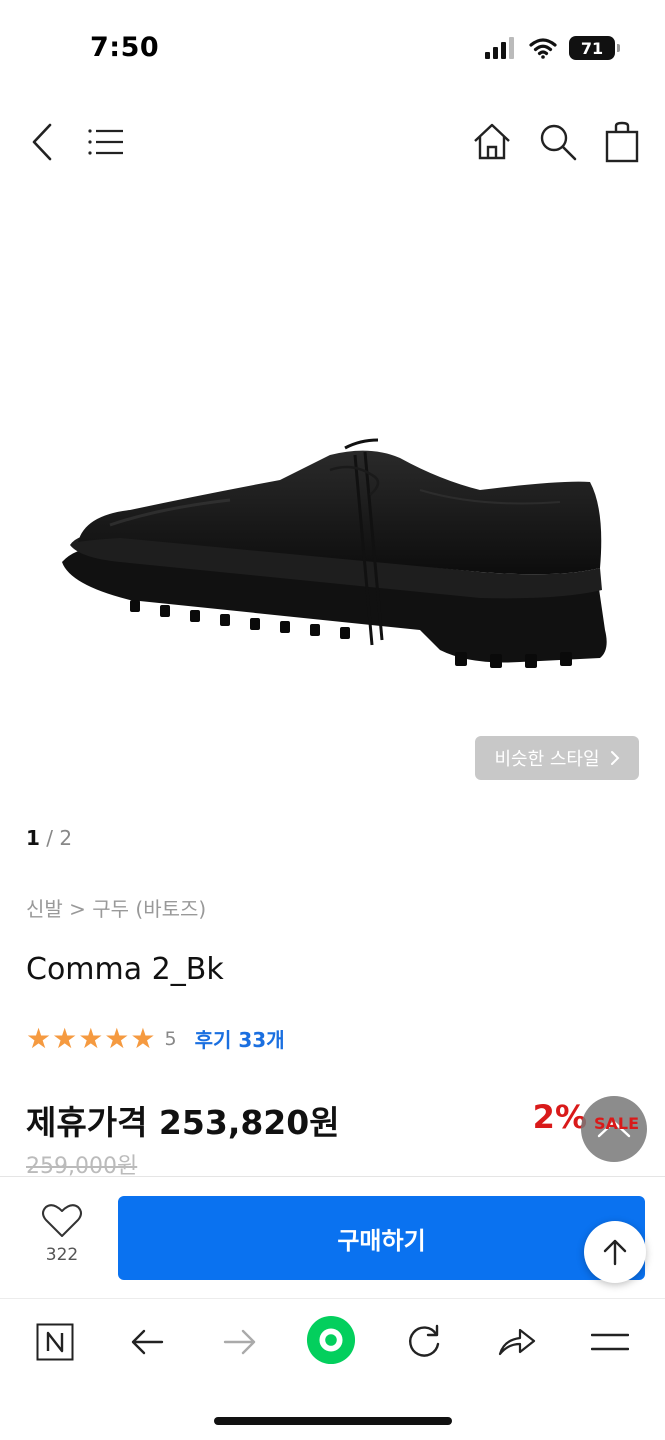  I want to click on menu-button, so click(106, 142).